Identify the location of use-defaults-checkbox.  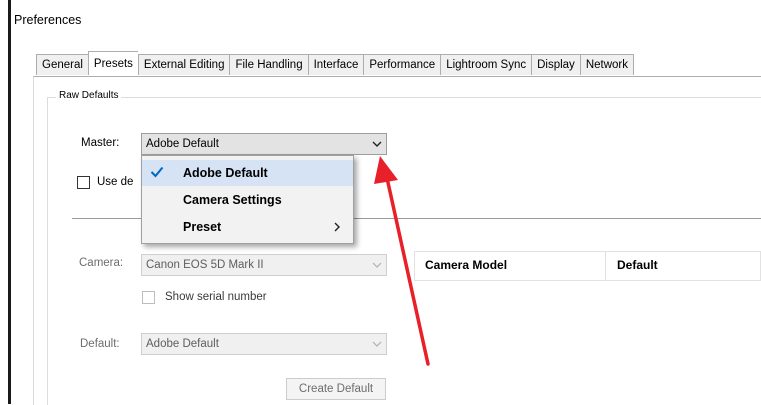
(83, 182).